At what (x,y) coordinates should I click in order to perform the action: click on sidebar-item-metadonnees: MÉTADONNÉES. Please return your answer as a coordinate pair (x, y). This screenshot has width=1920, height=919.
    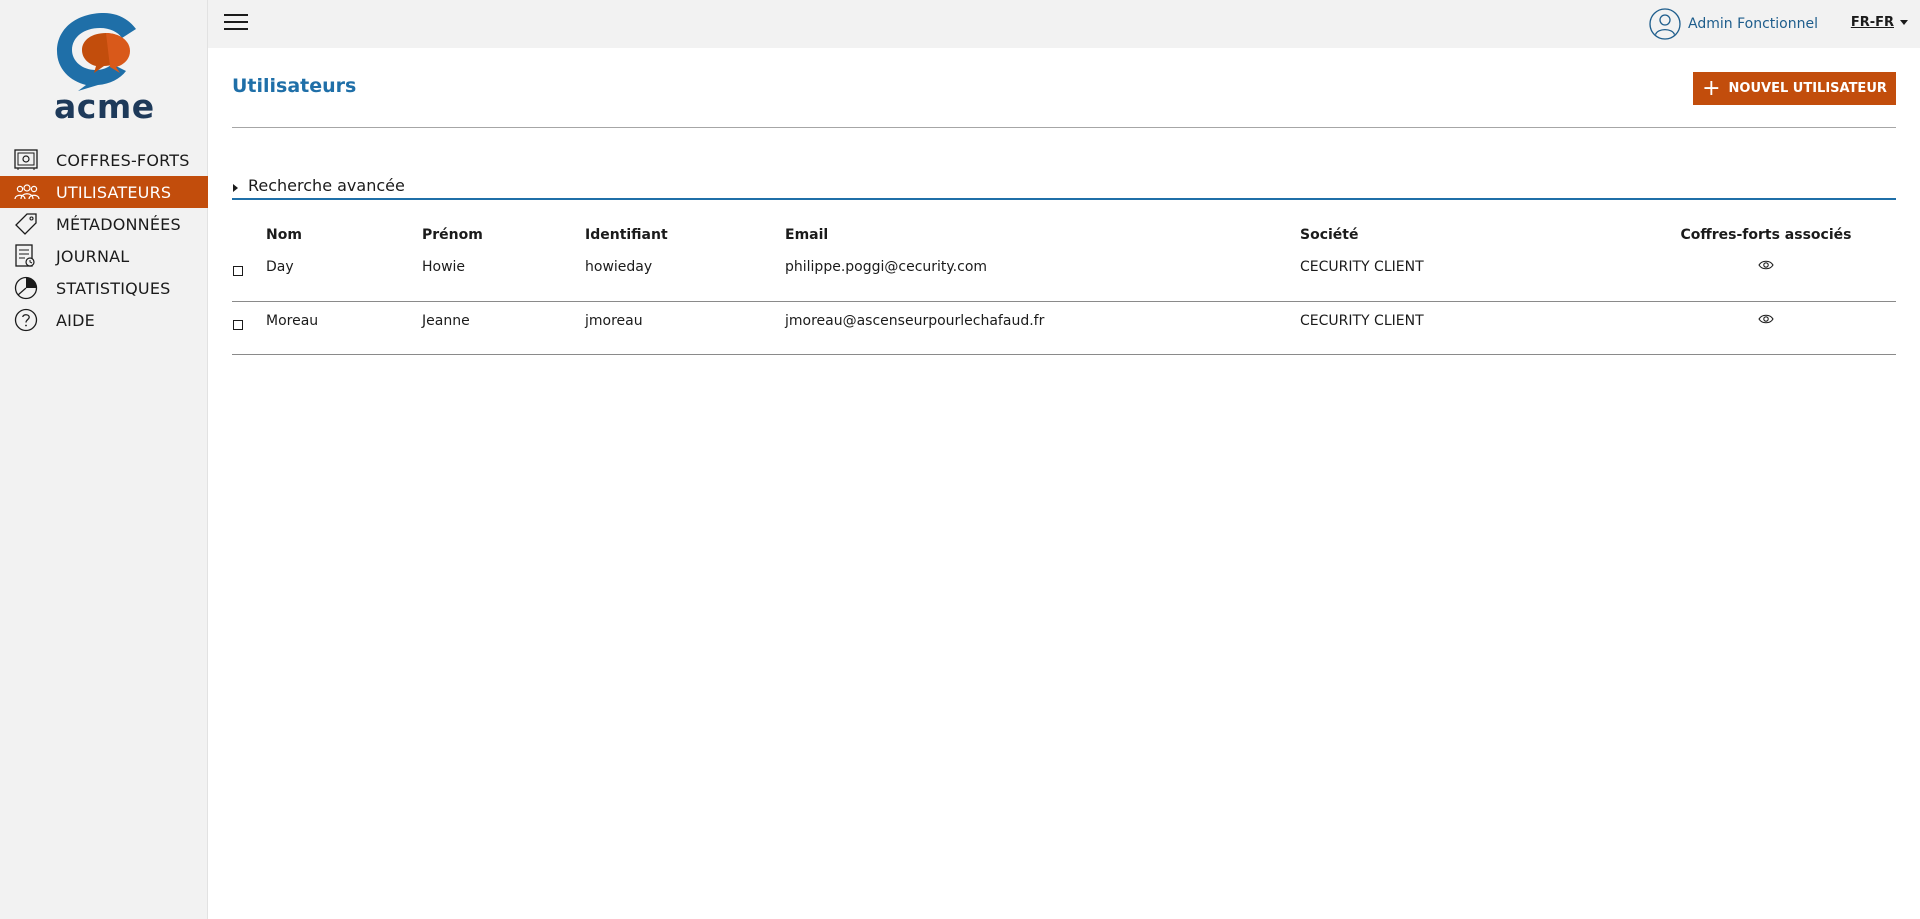
    Looking at the image, I should click on (104, 224).